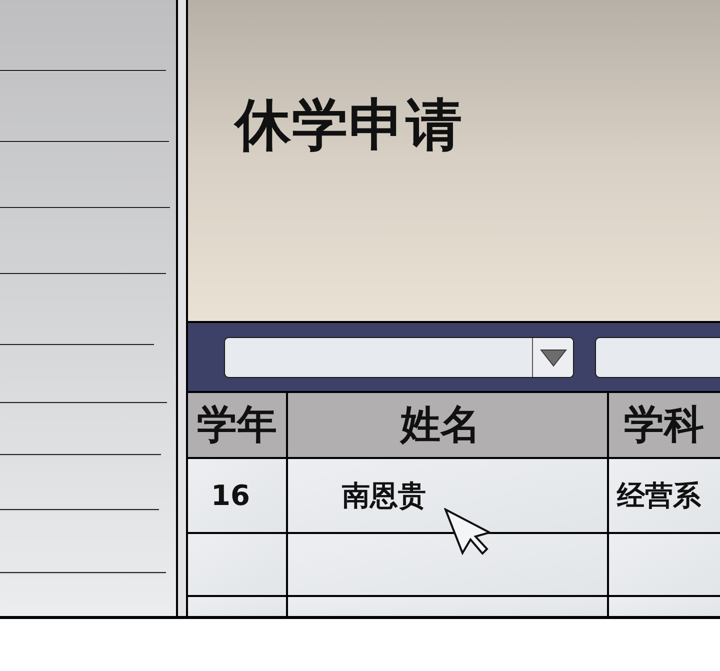  What do you see at coordinates (664, 425) in the screenshot?
I see `column-header: 学科` at bounding box center [664, 425].